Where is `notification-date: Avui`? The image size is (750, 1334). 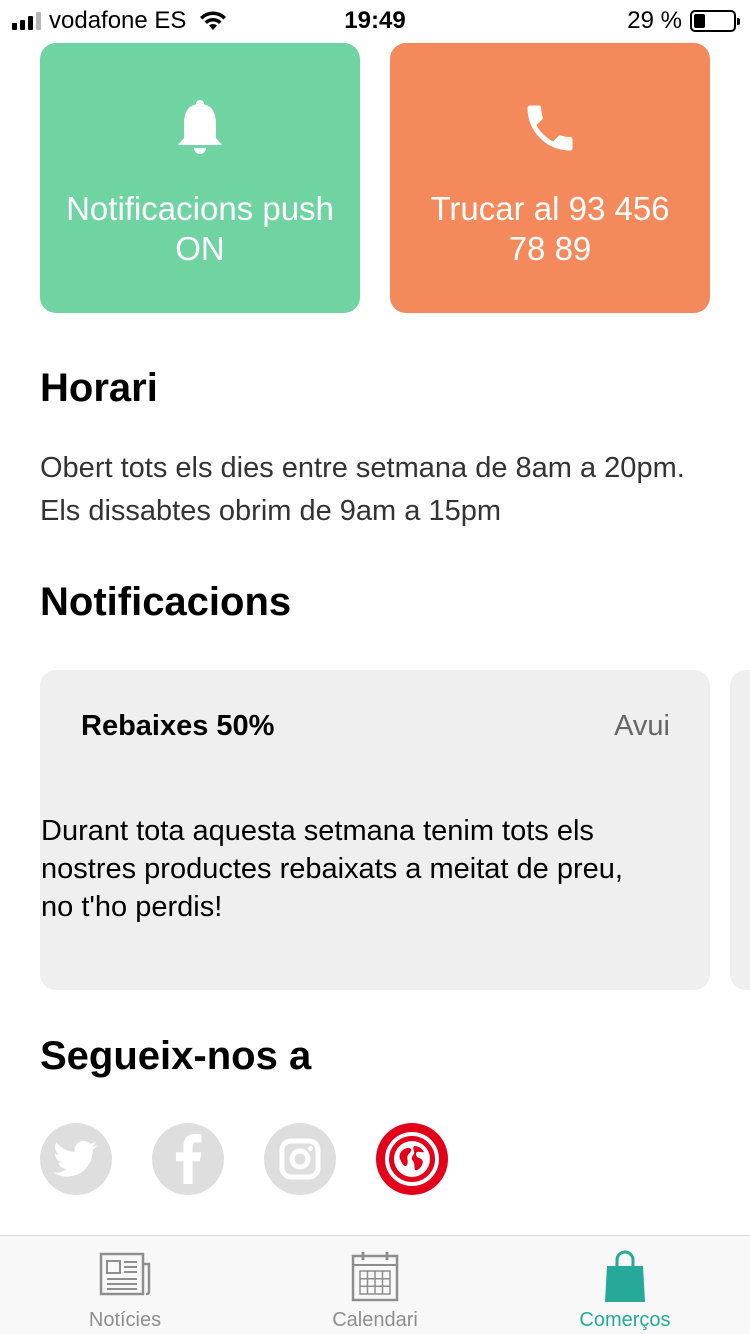
notification-date: Avui is located at coordinates (642, 726).